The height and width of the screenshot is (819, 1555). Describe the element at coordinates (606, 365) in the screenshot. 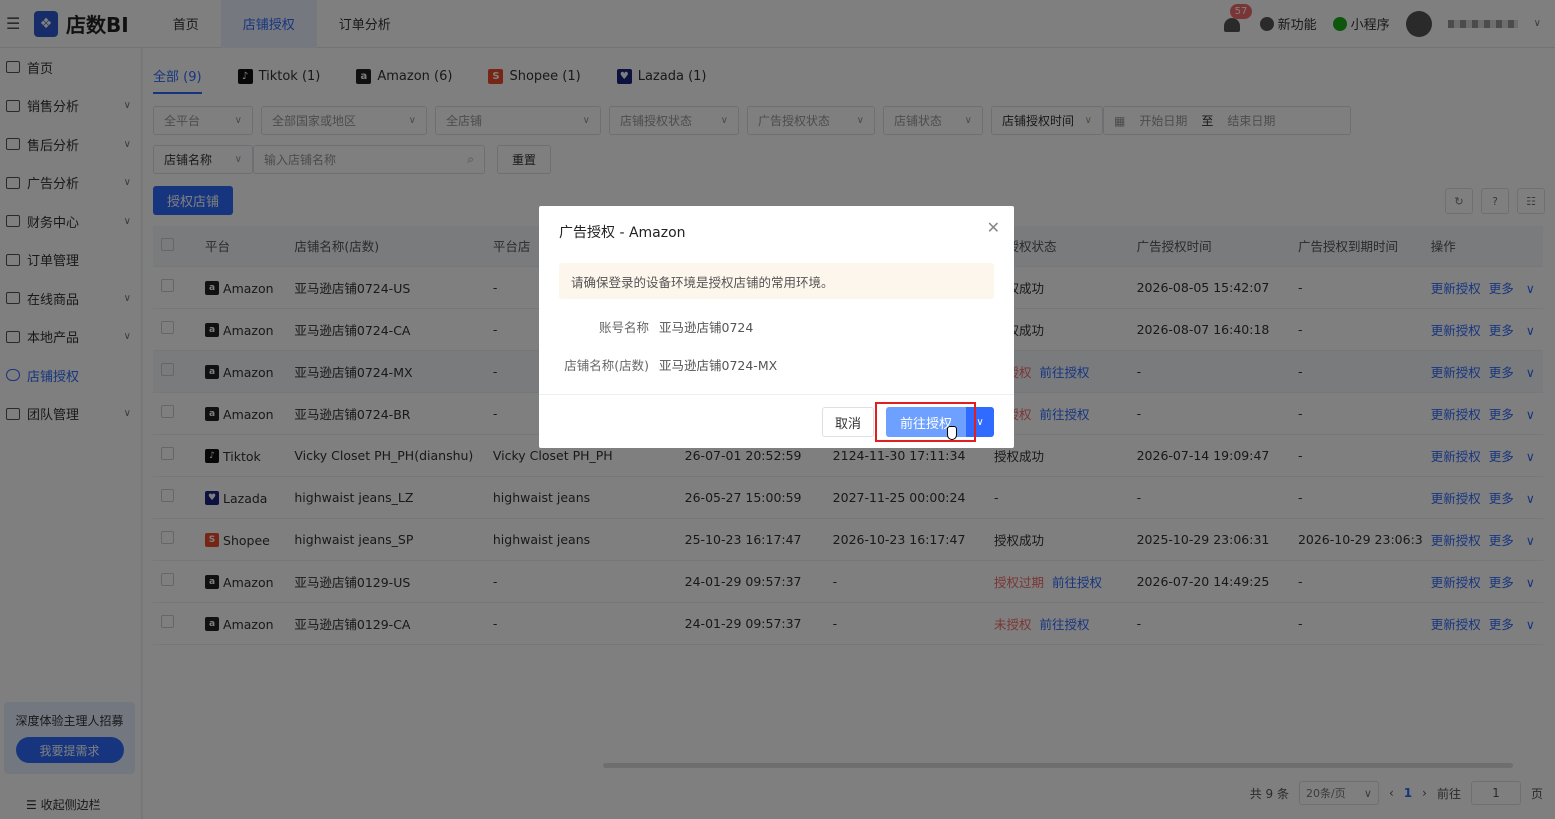

I see `store-label: 店铺名称(店数)` at that location.